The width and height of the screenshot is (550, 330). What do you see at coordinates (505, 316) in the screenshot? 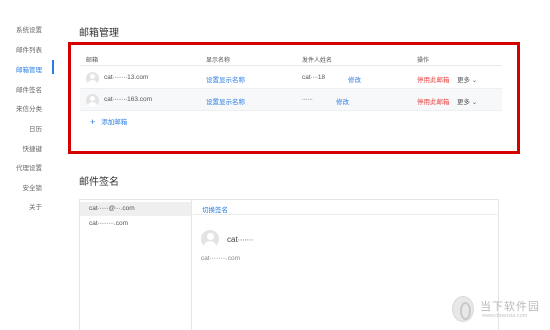
I see `watermark-url: www.downxia.com` at bounding box center [505, 316].